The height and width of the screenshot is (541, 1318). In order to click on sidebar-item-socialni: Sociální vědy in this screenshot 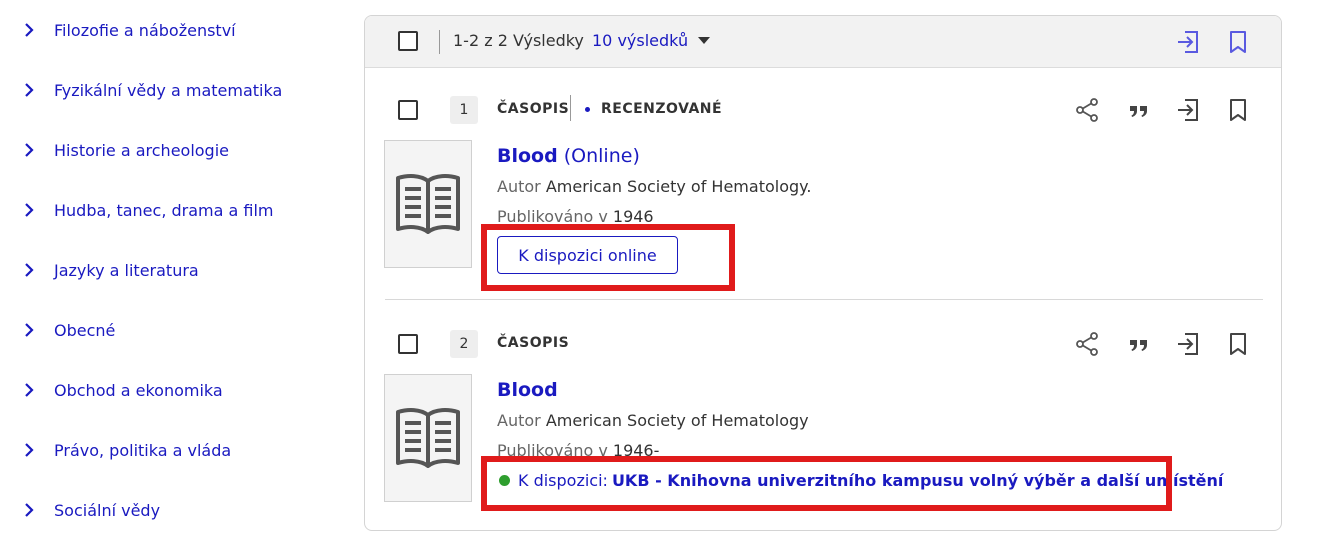, I will do `click(90, 510)`.